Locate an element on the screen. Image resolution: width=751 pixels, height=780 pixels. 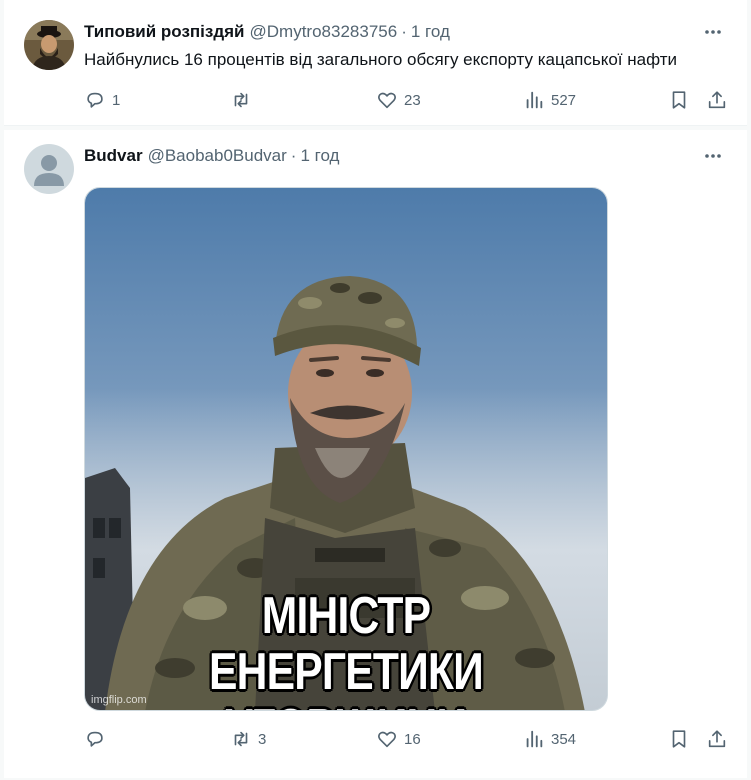
like-button: 16 is located at coordinates (398, 739).